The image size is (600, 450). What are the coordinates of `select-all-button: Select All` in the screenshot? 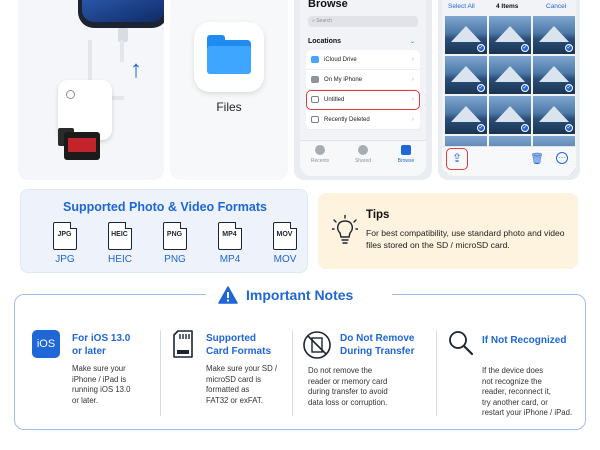 It's located at (461, 6).